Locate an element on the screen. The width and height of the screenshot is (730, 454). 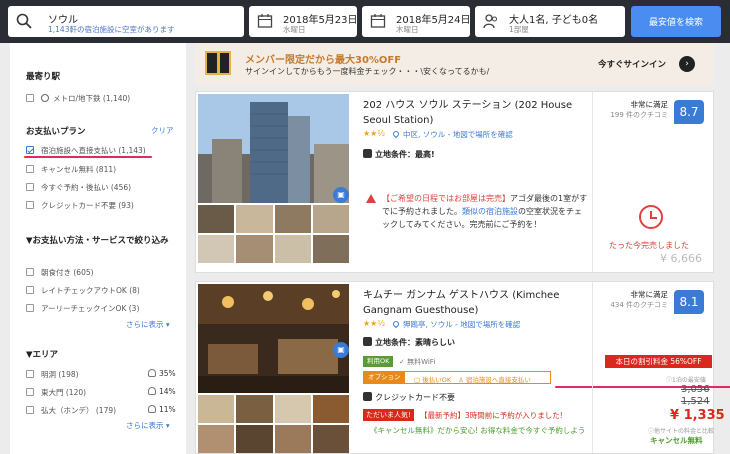
checkout-field: 2018年5月24日 木曜日 is located at coordinates (416, 21).